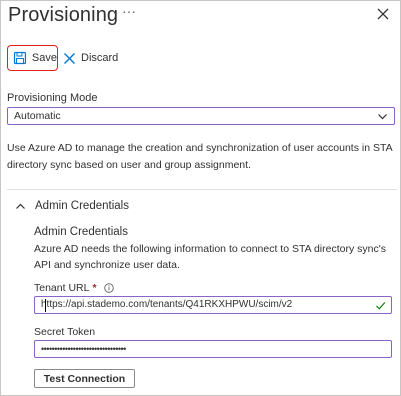 Image resolution: width=401 pixels, height=396 pixels. What do you see at coordinates (62, 288) in the screenshot?
I see `tenant-url-label-text: Tenant URL` at bounding box center [62, 288].